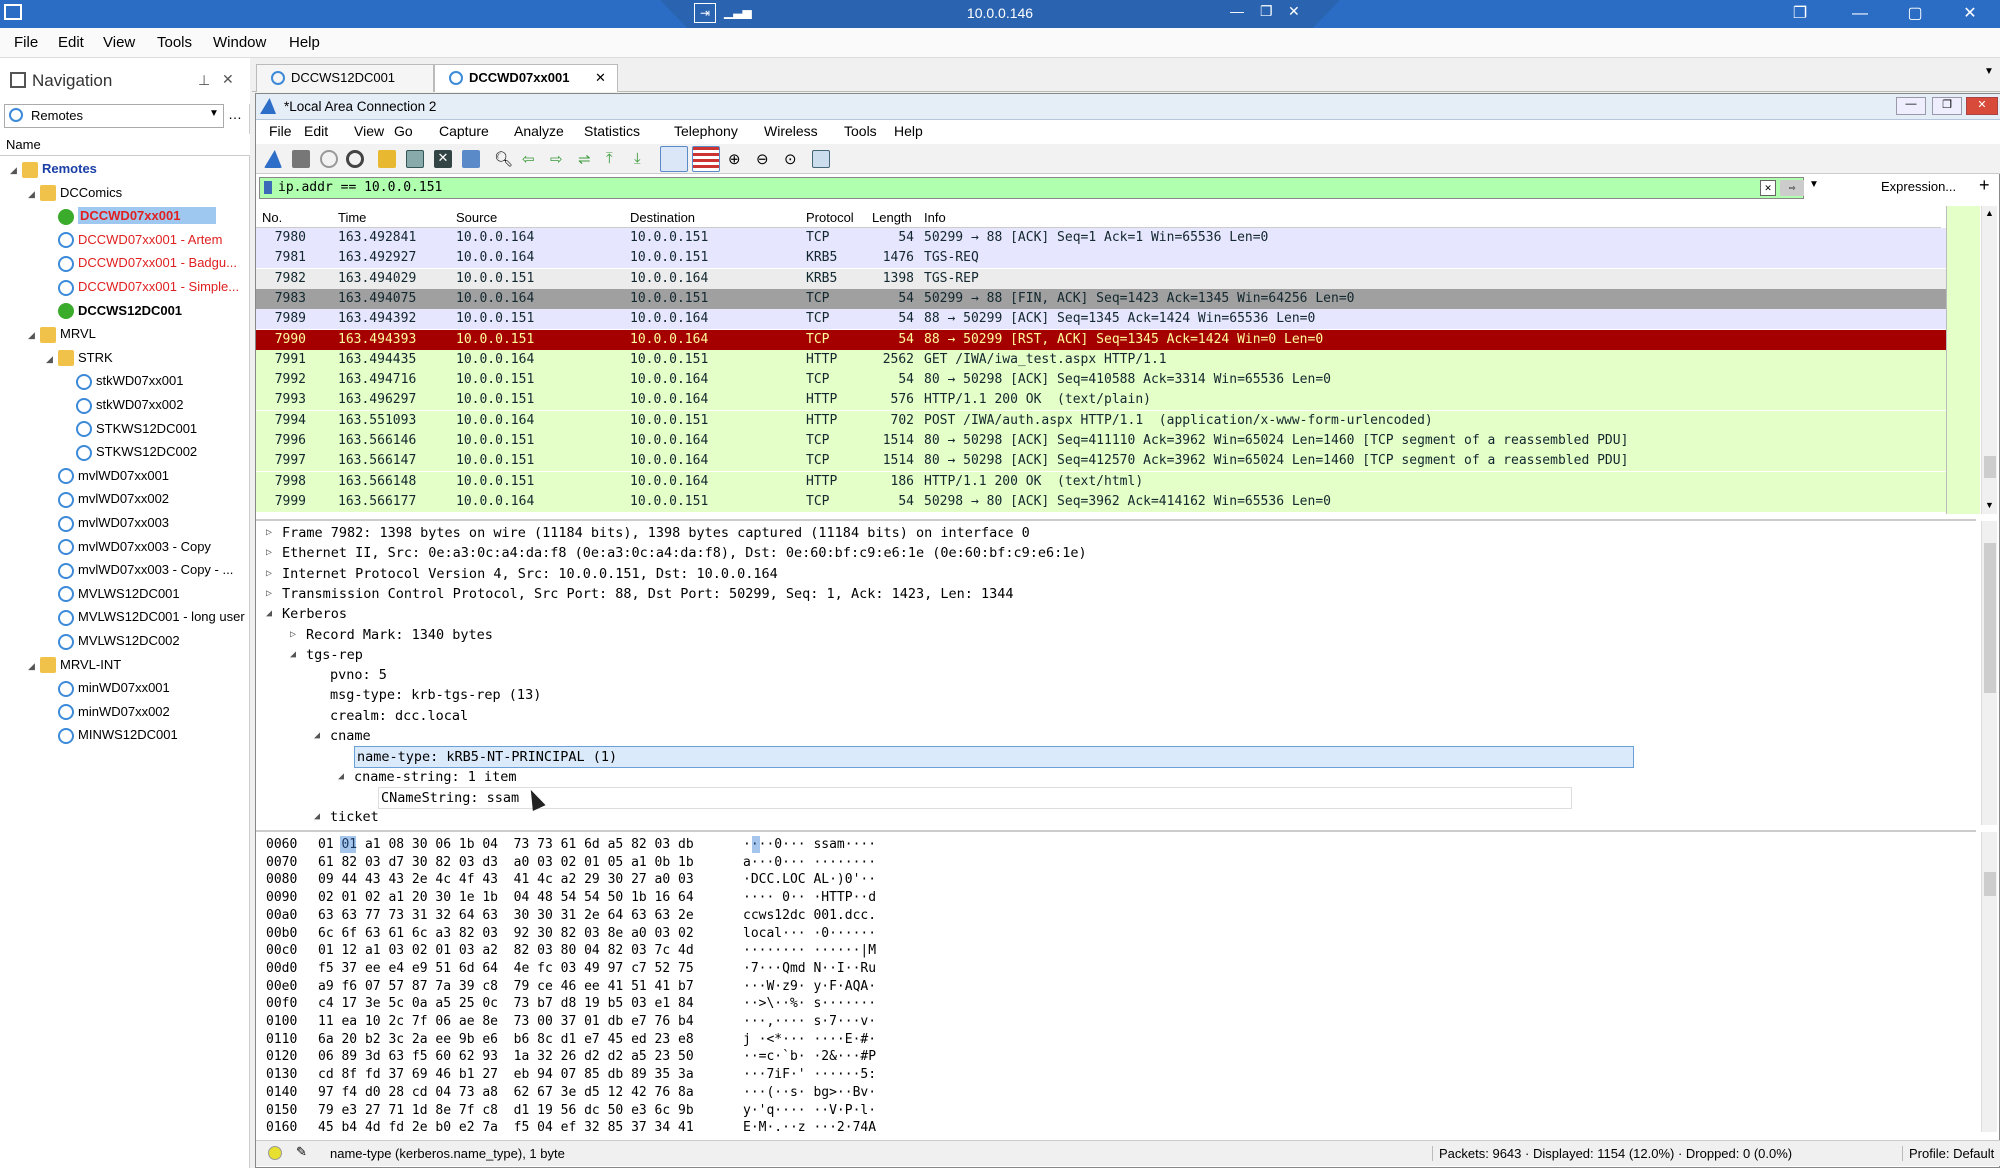 This screenshot has height=1168, width=2000. Describe the element at coordinates (791, 131) in the screenshot. I see `menu-wireless: Wireless` at that location.